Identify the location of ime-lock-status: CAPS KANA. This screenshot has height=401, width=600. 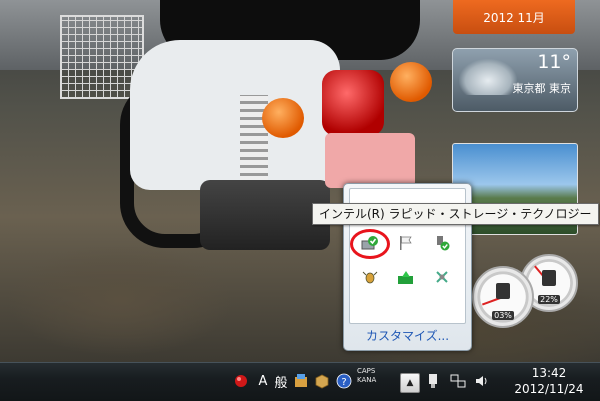
(366, 376).